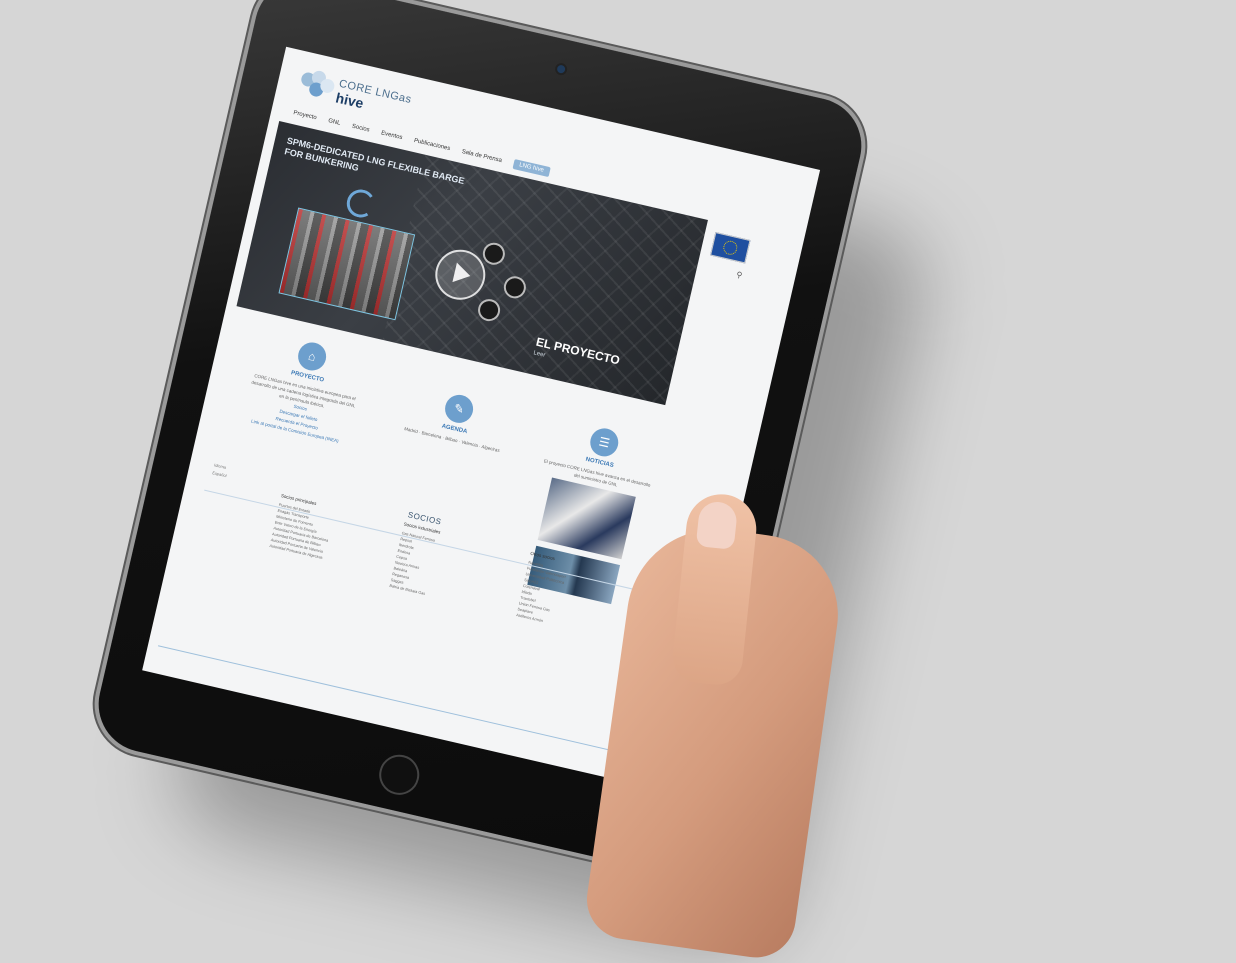 The height and width of the screenshot is (963, 1236). What do you see at coordinates (604, 442) in the screenshot?
I see `news-icon: ☰` at bounding box center [604, 442].